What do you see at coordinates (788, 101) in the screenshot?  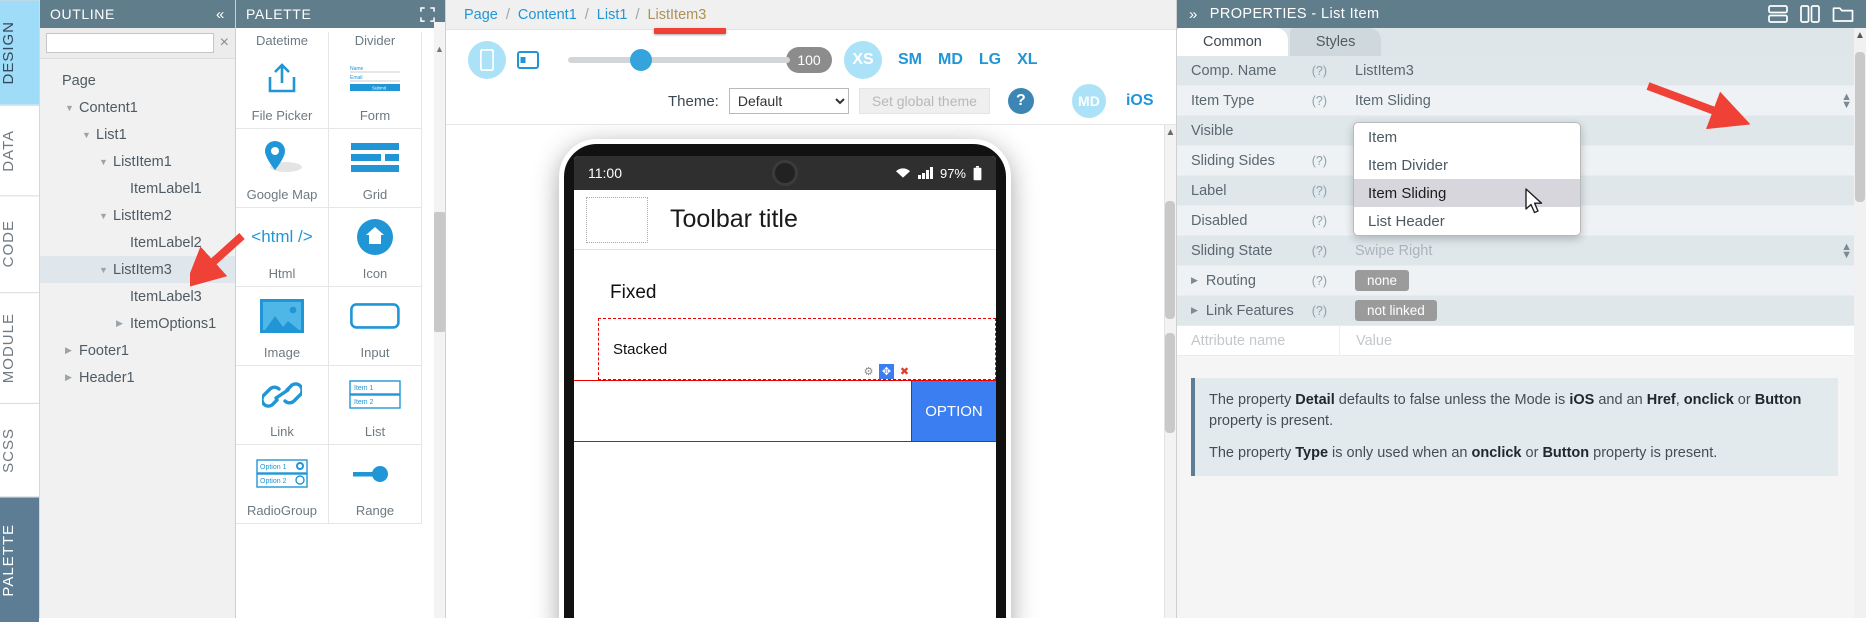 I see `theme-select: Default` at bounding box center [788, 101].